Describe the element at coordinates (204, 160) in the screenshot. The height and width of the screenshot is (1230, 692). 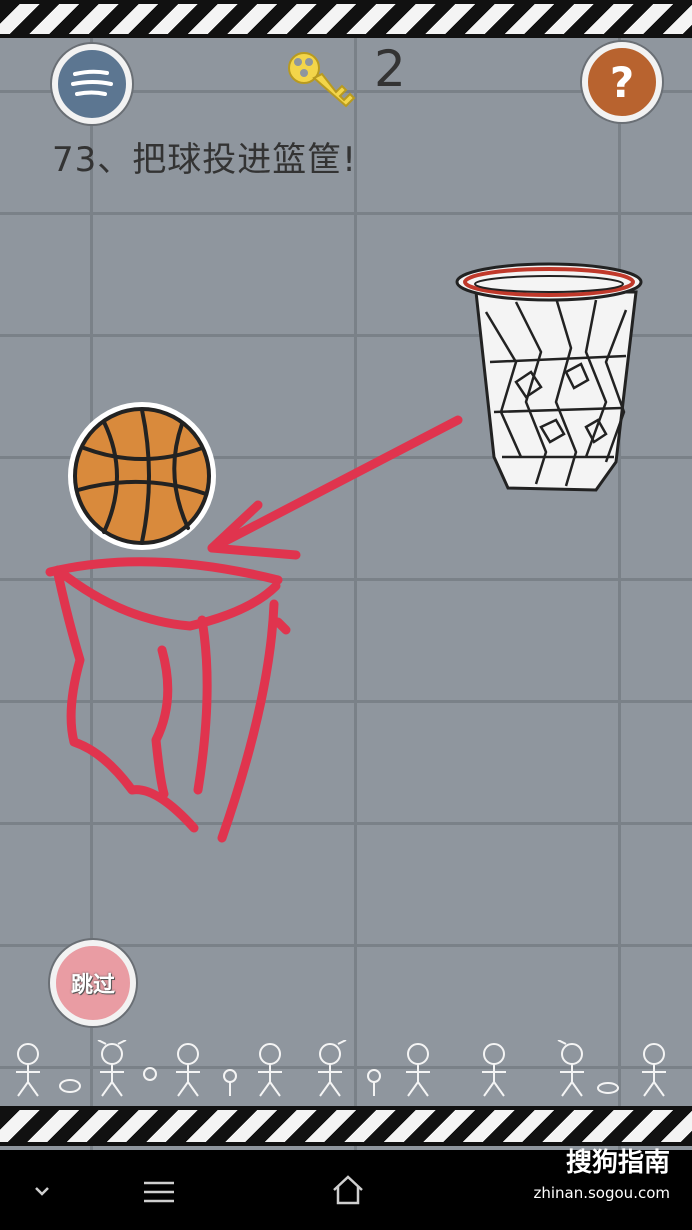
I see `level-title: 73、把球投进篮筐!` at that location.